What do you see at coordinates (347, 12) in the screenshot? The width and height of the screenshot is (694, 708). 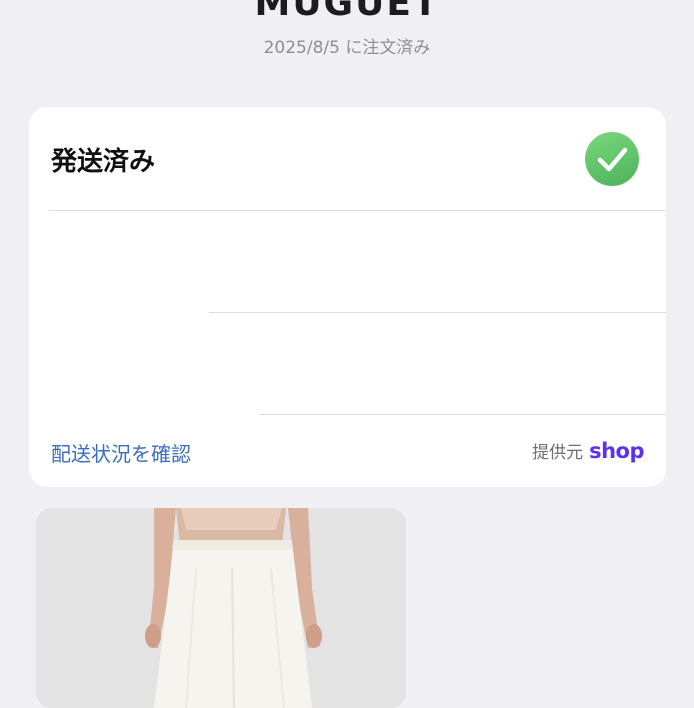 I see `store-name: MUGUET` at bounding box center [347, 12].